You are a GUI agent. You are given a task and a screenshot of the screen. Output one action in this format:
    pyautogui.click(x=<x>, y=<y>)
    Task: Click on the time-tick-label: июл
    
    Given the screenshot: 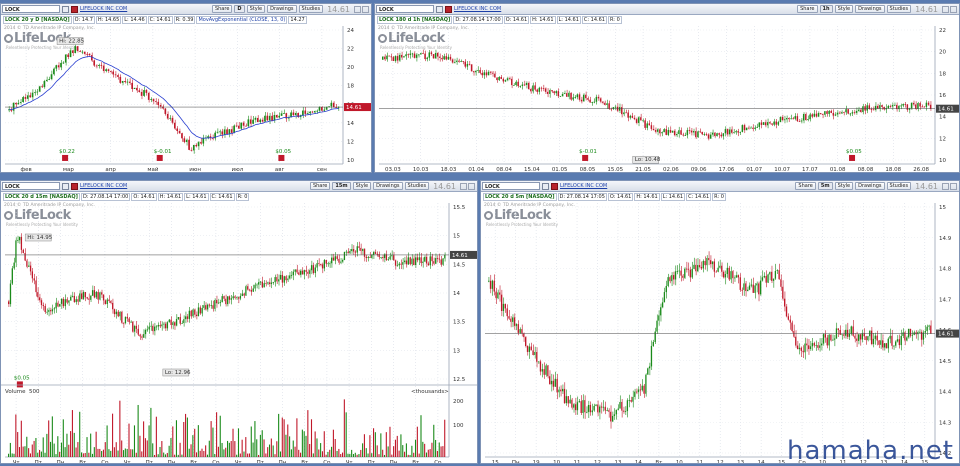 What is the action you would take?
    pyautogui.click(x=238, y=170)
    